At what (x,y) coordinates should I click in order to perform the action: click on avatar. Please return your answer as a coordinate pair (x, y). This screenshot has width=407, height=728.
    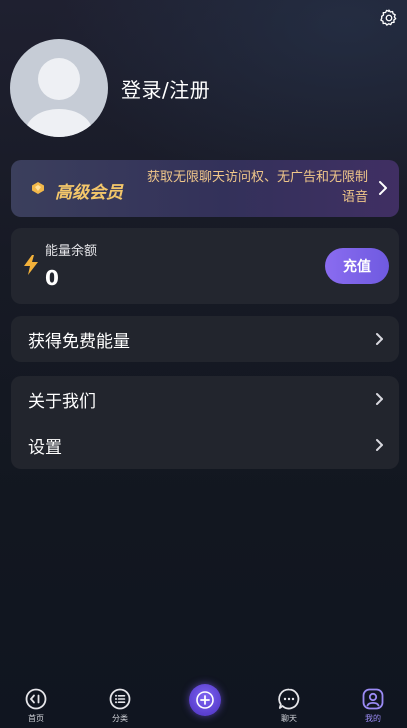
    Looking at the image, I should click on (59, 88).